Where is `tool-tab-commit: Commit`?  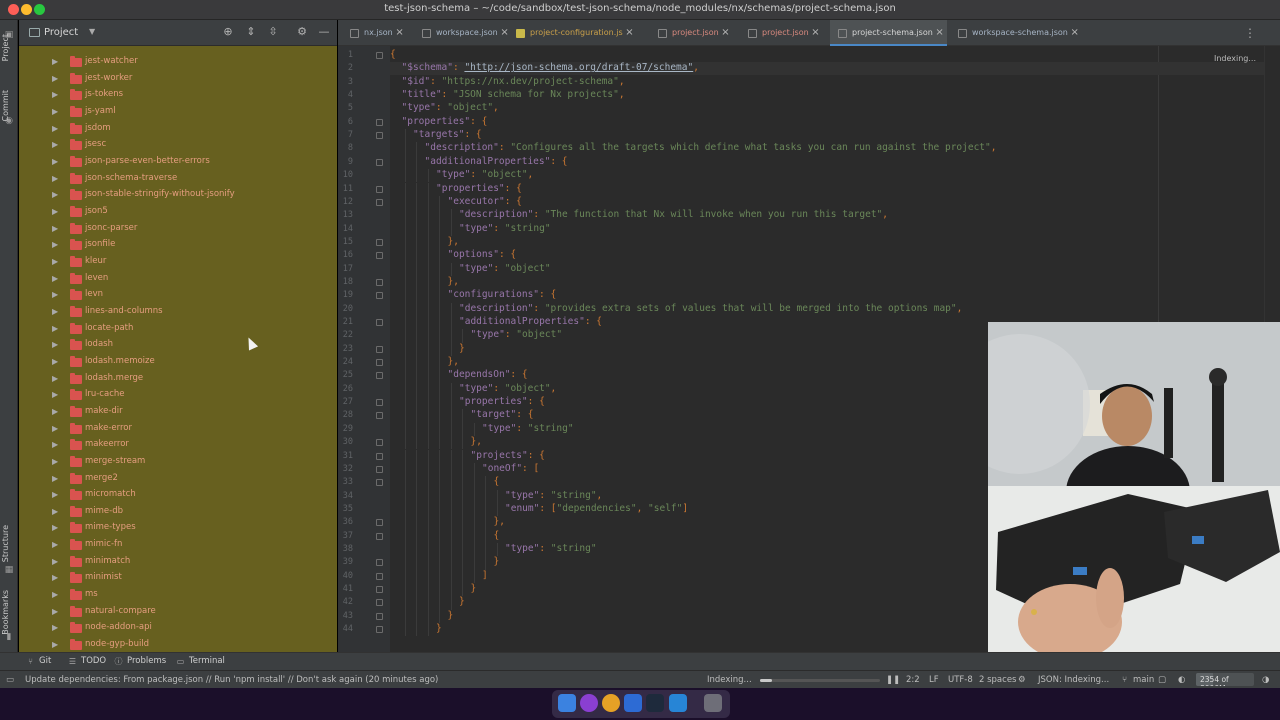 tool-tab-commit: Commit is located at coordinates (5, 105).